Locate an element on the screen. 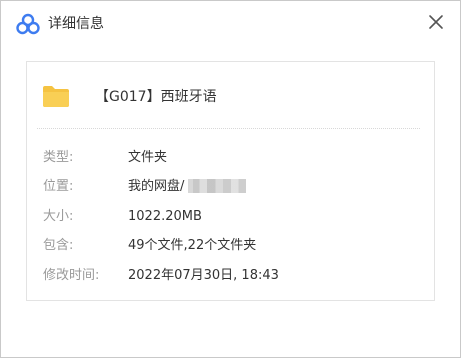 The width and height of the screenshot is (462, 359). close-icon is located at coordinates (436, 22).